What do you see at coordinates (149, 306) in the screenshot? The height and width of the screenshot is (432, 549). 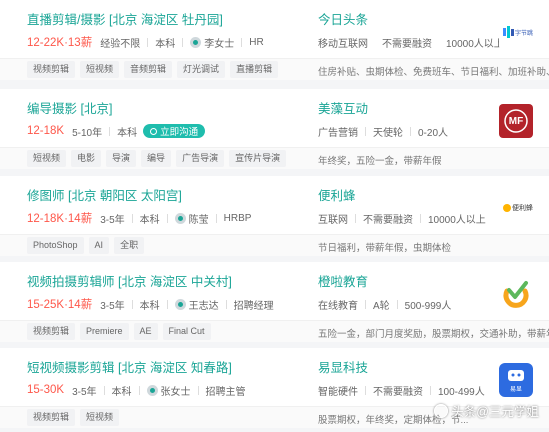 I see `job-requirement: 本科` at bounding box center [149, 306].